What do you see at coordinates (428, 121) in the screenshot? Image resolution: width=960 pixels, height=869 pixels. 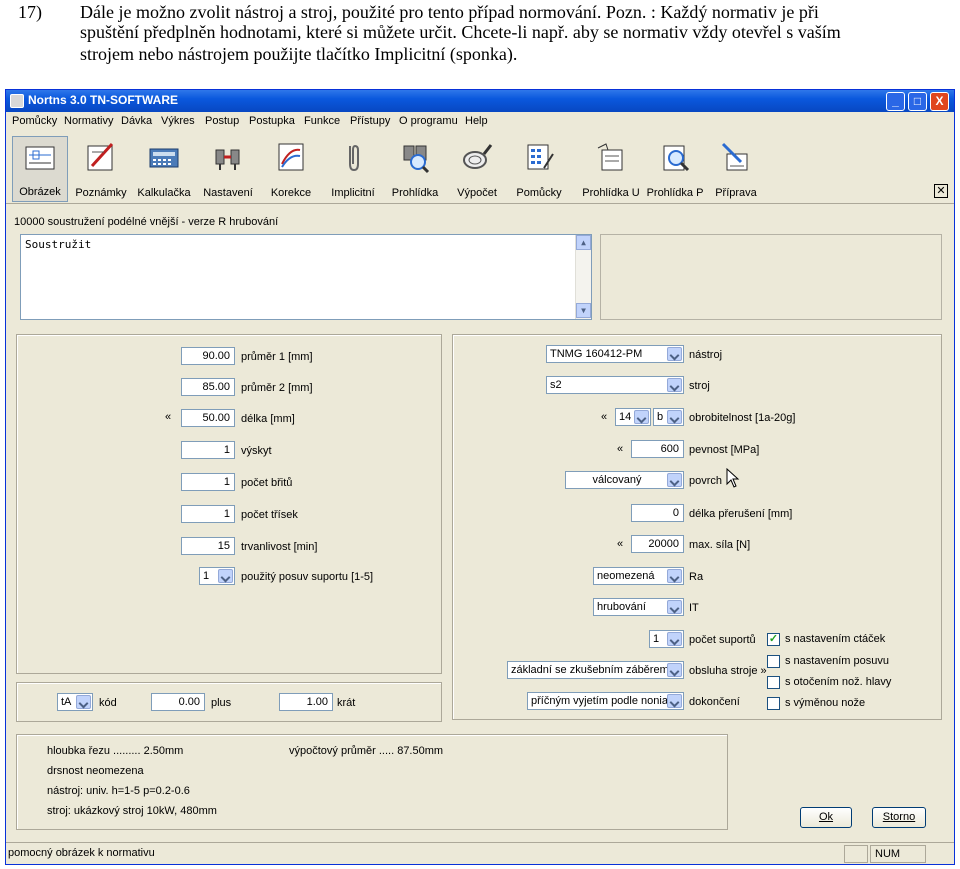 I see `menu-o-programu: O programu` at bounding box center [428, 121].